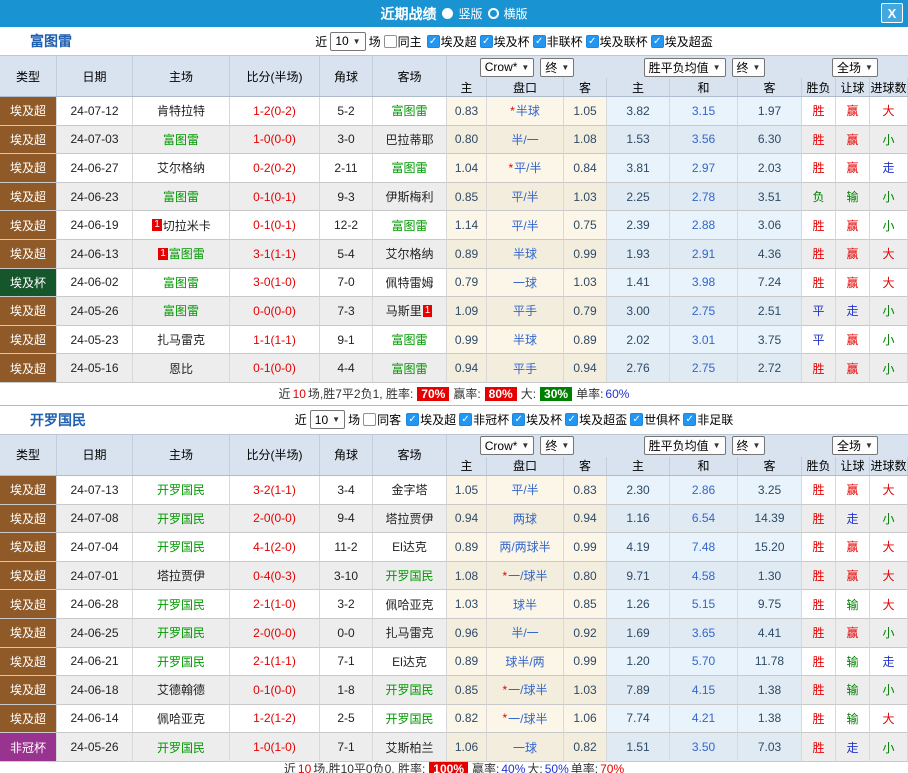 The height and width of the screenshot is (773, 908). What do you see at coordinates (467, 368) in the screenshot?
I see `home-odds-cell: 0.94` at bounding box center [467, 368].